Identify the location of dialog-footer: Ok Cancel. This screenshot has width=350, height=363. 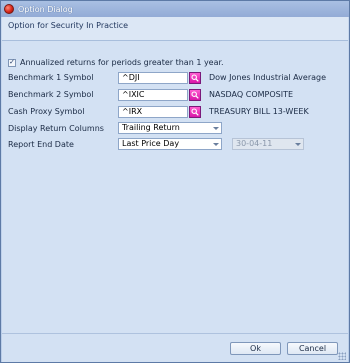
(175, 347).